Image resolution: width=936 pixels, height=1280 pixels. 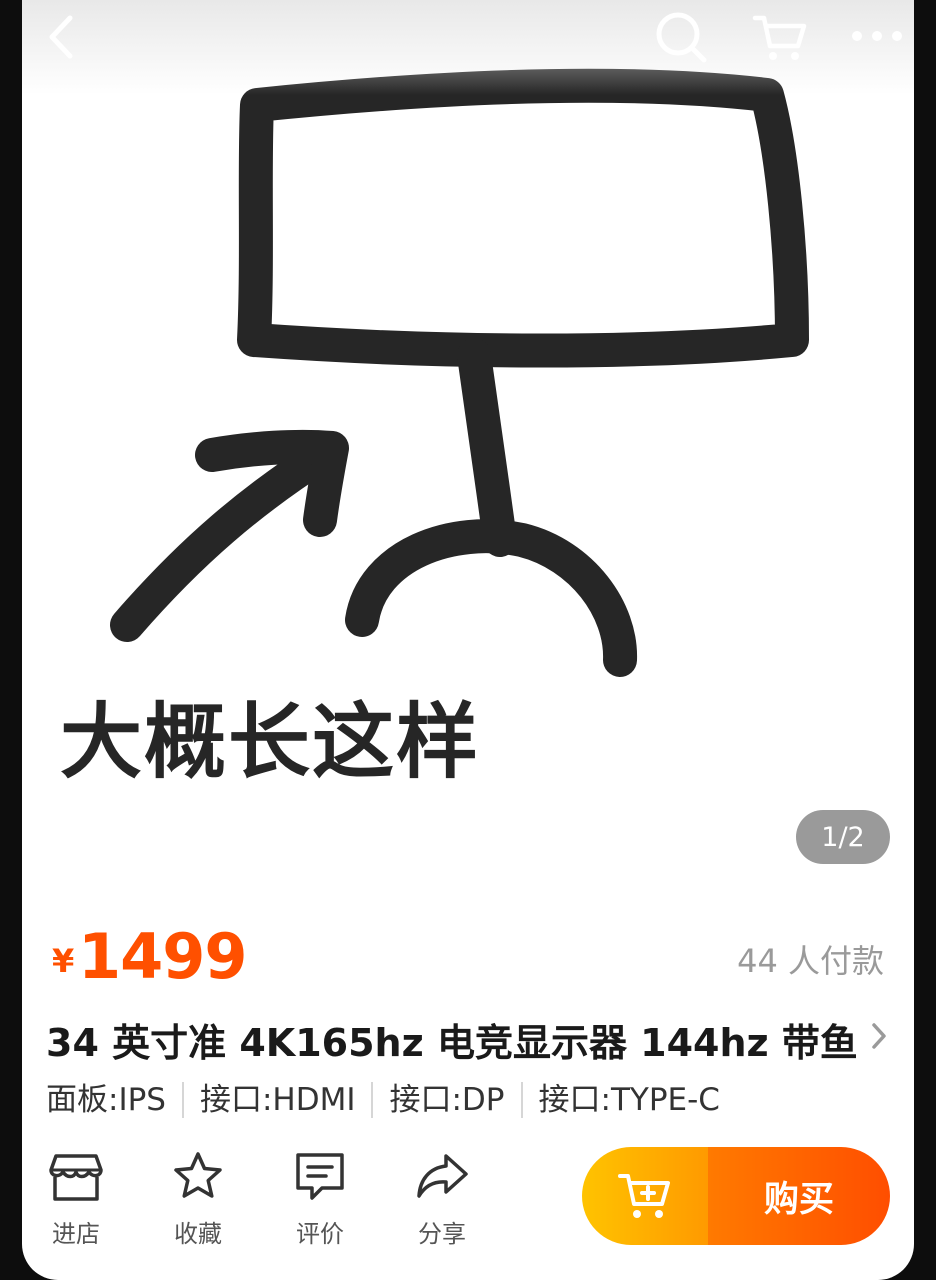 I want to click on more-dots-icon, so click(x=877, y=36).